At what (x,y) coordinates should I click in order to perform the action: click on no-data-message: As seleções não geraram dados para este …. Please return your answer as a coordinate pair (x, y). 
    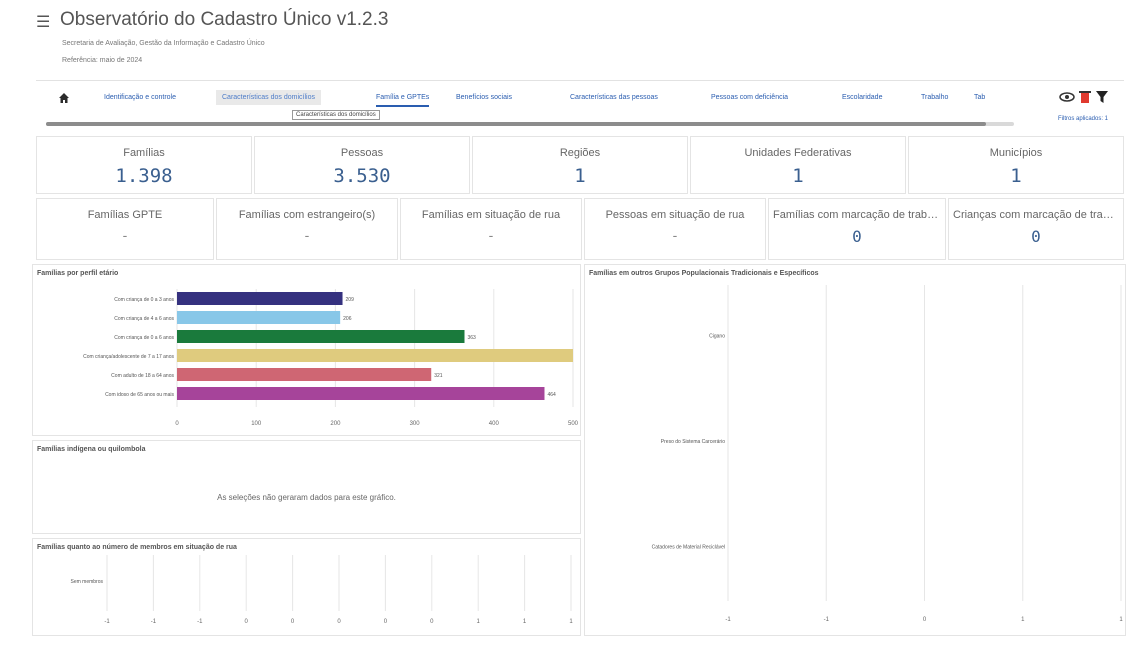
    Looking at the image, I should click on (306, 497).